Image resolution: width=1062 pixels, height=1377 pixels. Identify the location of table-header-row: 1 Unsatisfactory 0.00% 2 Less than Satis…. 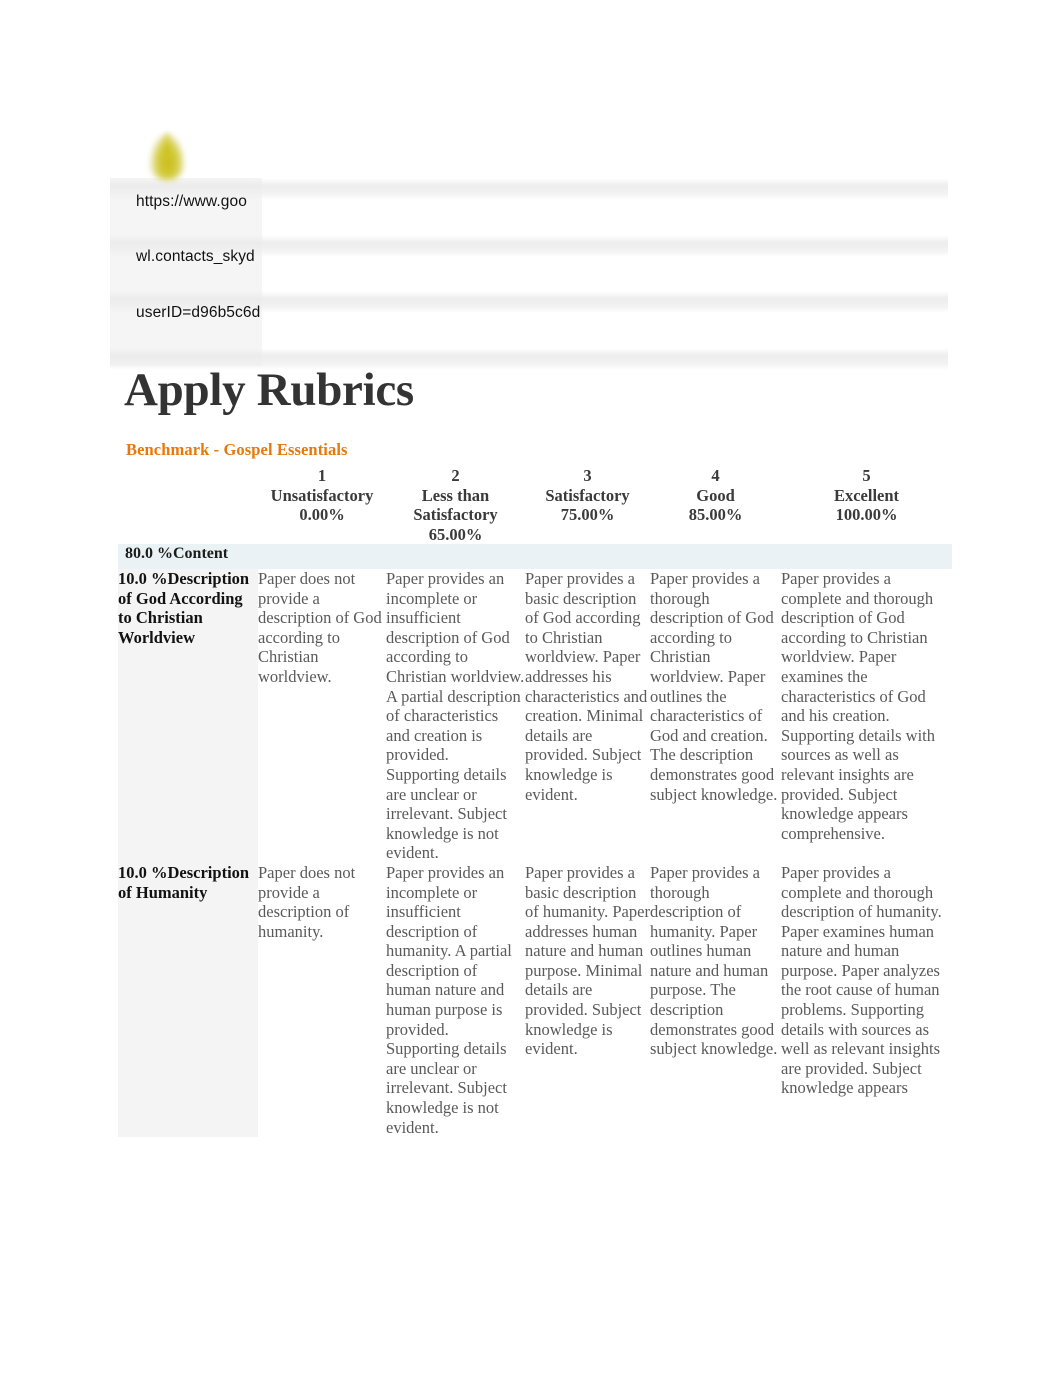
(535, 505).